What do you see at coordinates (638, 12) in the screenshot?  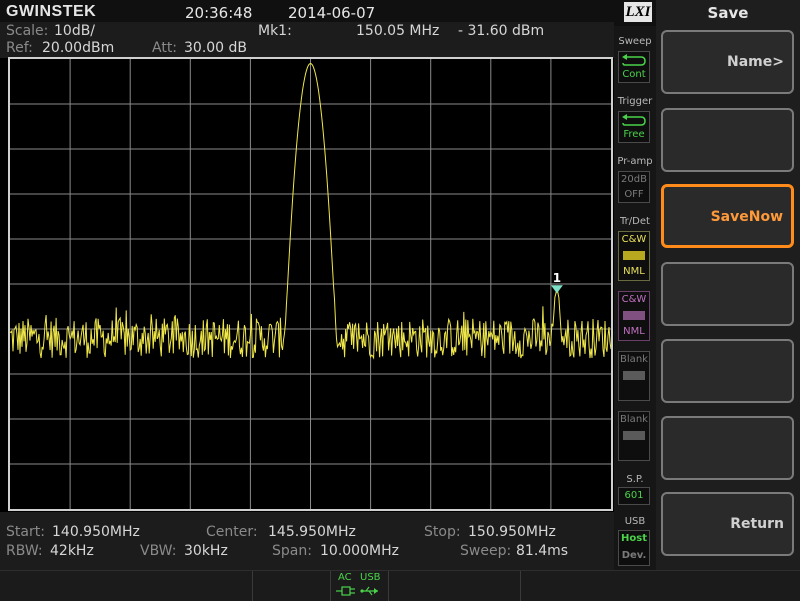 I see `lxi-badge: LXI` at bounding box center [638, 12].